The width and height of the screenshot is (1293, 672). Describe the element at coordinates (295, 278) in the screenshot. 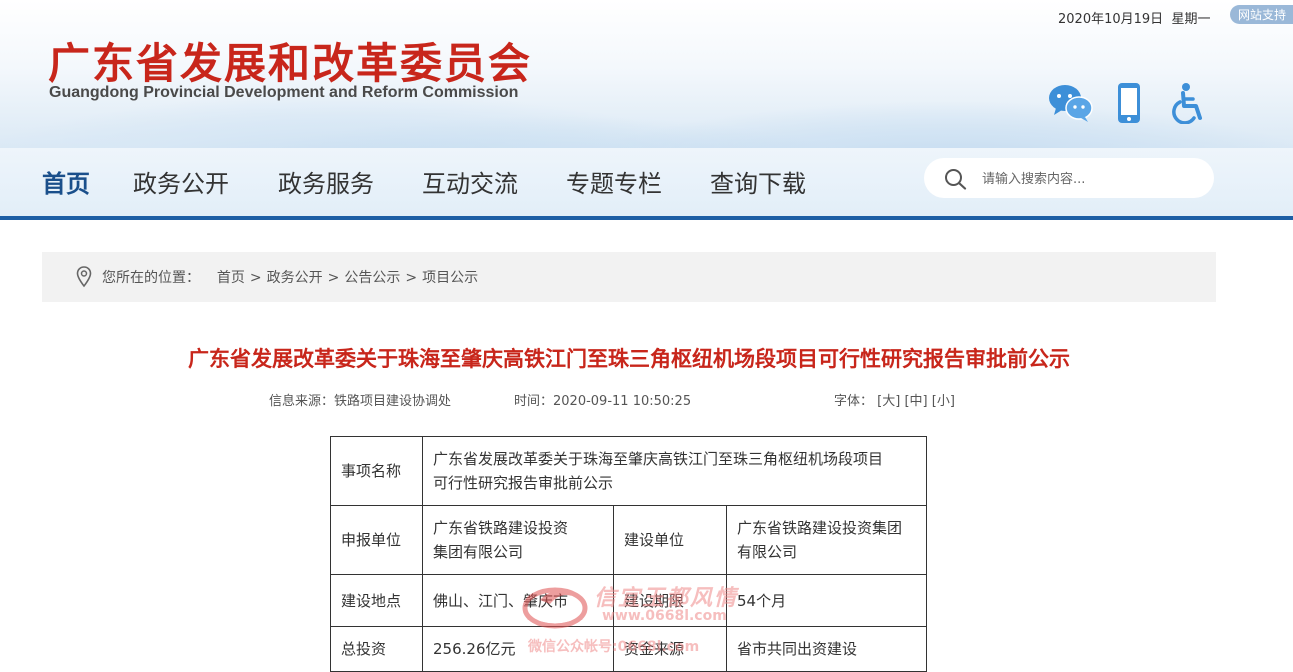

I see `breadcrumb-government-affairs: 政务公开` at that location.